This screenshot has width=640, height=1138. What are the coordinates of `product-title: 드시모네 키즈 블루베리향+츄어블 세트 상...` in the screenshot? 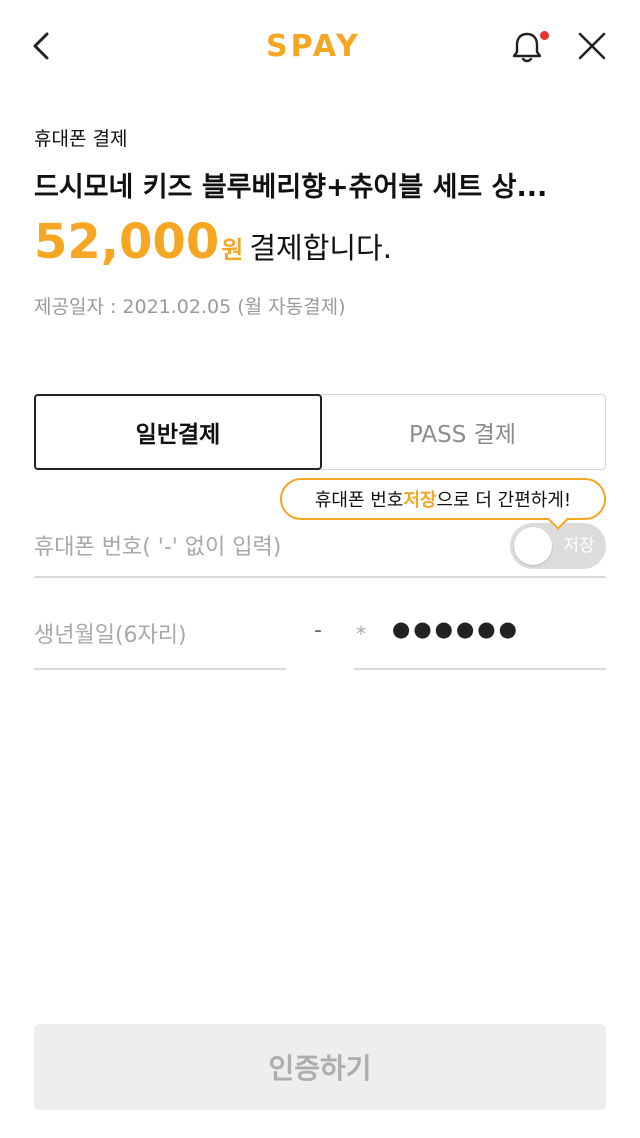 It's located at (291, 187).